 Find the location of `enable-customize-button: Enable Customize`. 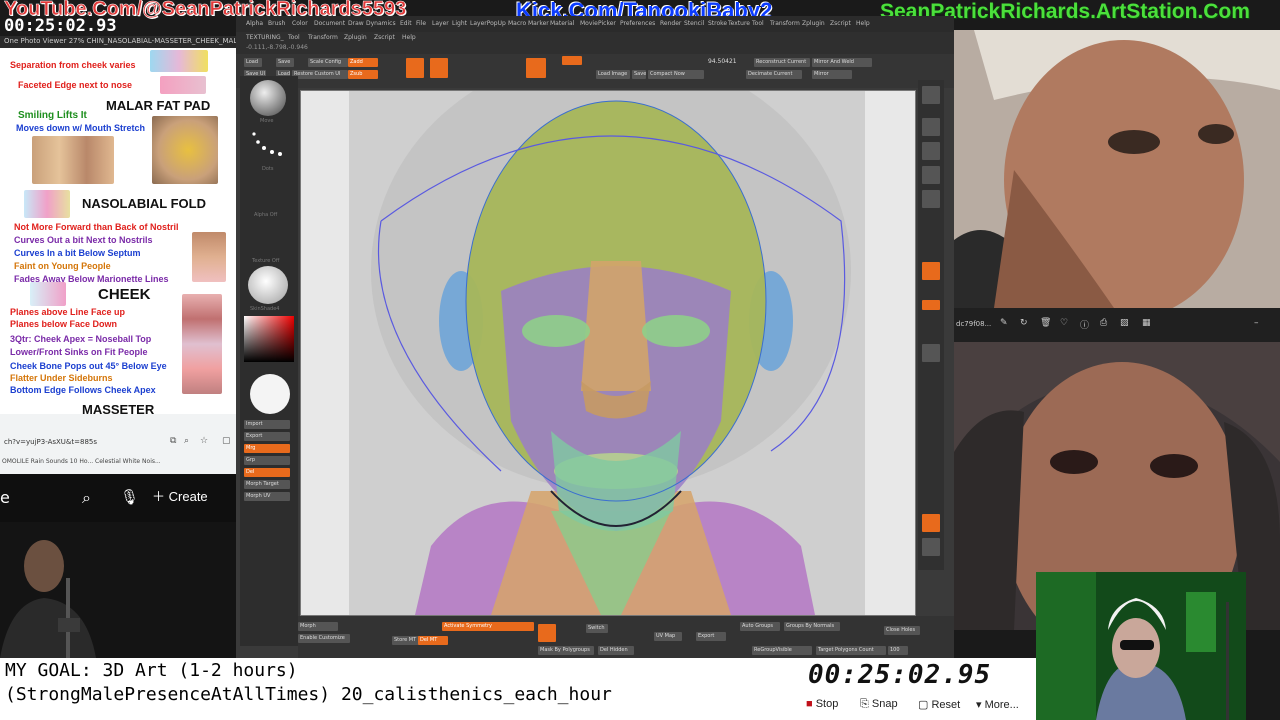

enable-customize-button: Enable Customize is located at coordinates (324, 638).